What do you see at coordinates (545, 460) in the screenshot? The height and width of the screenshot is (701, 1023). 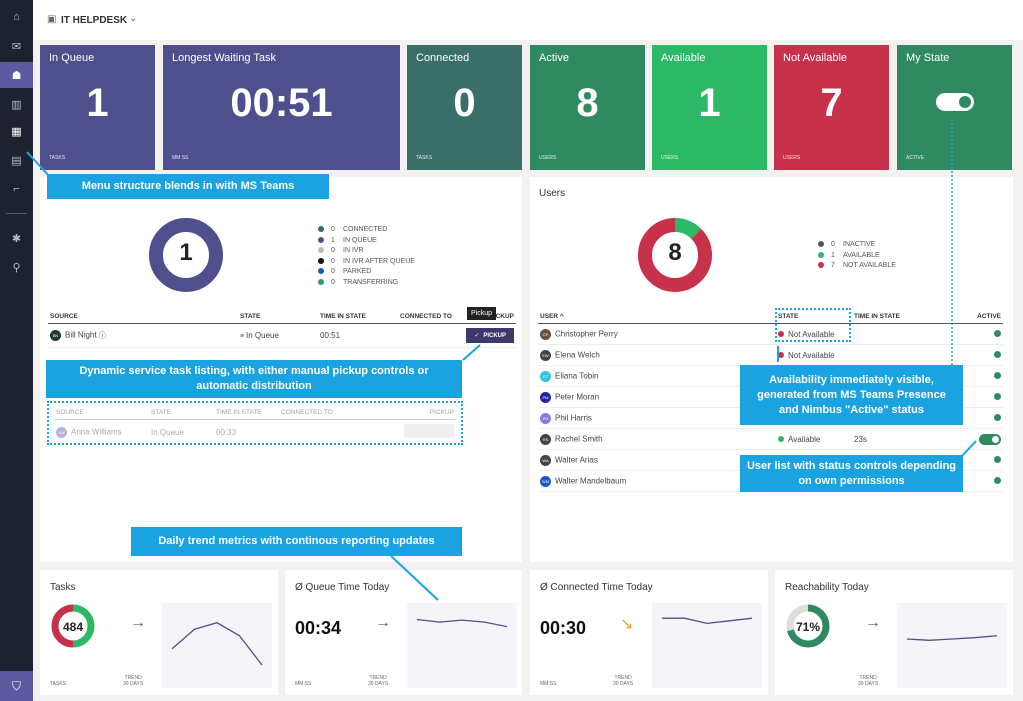 I see `avatar: WA` at bounding box center [545, 460].